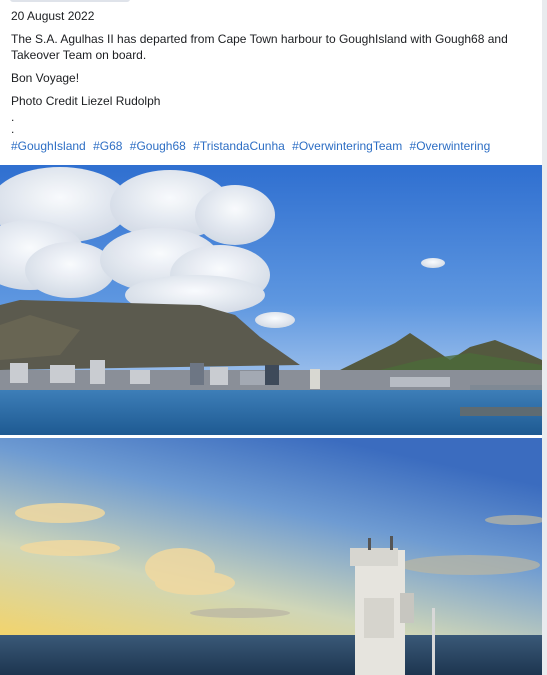 Image resolution: width=547 pixels, height=675 pixels. What do you see at coordinates (45, 78) in the screenshot?
I see `post-paragraph: Bon Voyage!` at bounding box center [45, 78].